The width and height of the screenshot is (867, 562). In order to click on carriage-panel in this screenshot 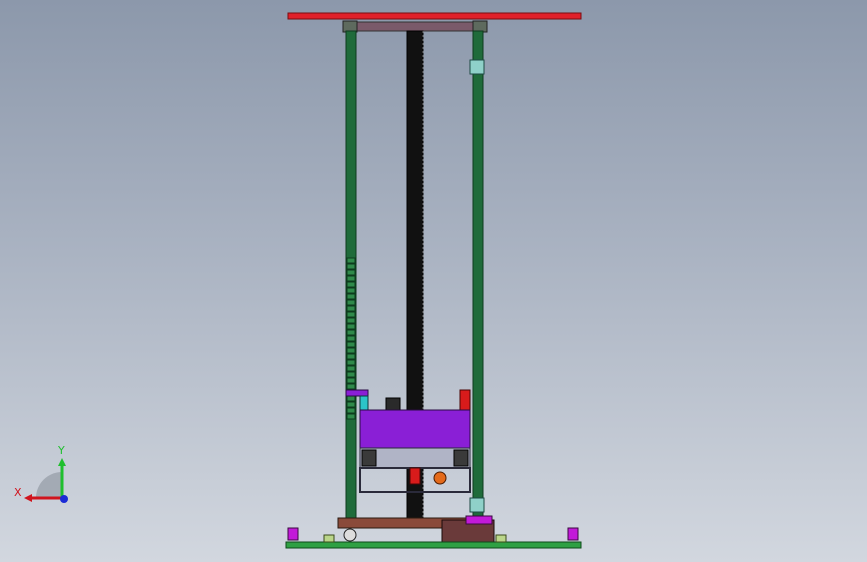, I will do `click(415, 429)`.